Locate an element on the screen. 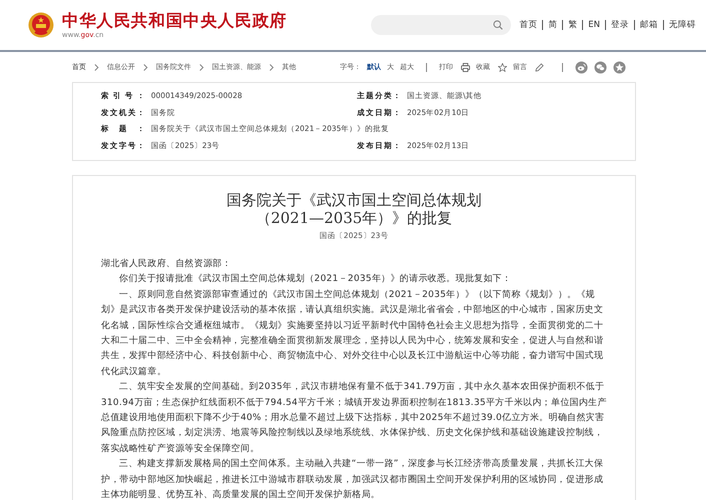 This screenshot has height=500, width=706. paragraph: 一、原则同意自然资源部审查通过的《武汉市国土空间总体规划（2021－2035年）》（以下简称《规划》）。《规划》是武汉市各类开发保护建设活动的基本依据，请认真组织实施。武汉是湖北省省会，中部地区的中心城市，国家历史文化名城，国际性综合交通枢纽城市。《规划》实施要坚持以习近平新时代中国特色社会主义思想为指导，全面贯彻党的二十大和二十届二中、三中全会精神，完整准确全面贯彻新发展理念，坚持以人民为中心，统筹发展和安全，促进人与自然和谐共生，发挥中部经济中心、科技创新中心、商贸物流中心、对外交往中心以及长江中游航运中心等功能，奋力谱写中国式现代化武汉篇章。 is located at coordinates (352, 333).